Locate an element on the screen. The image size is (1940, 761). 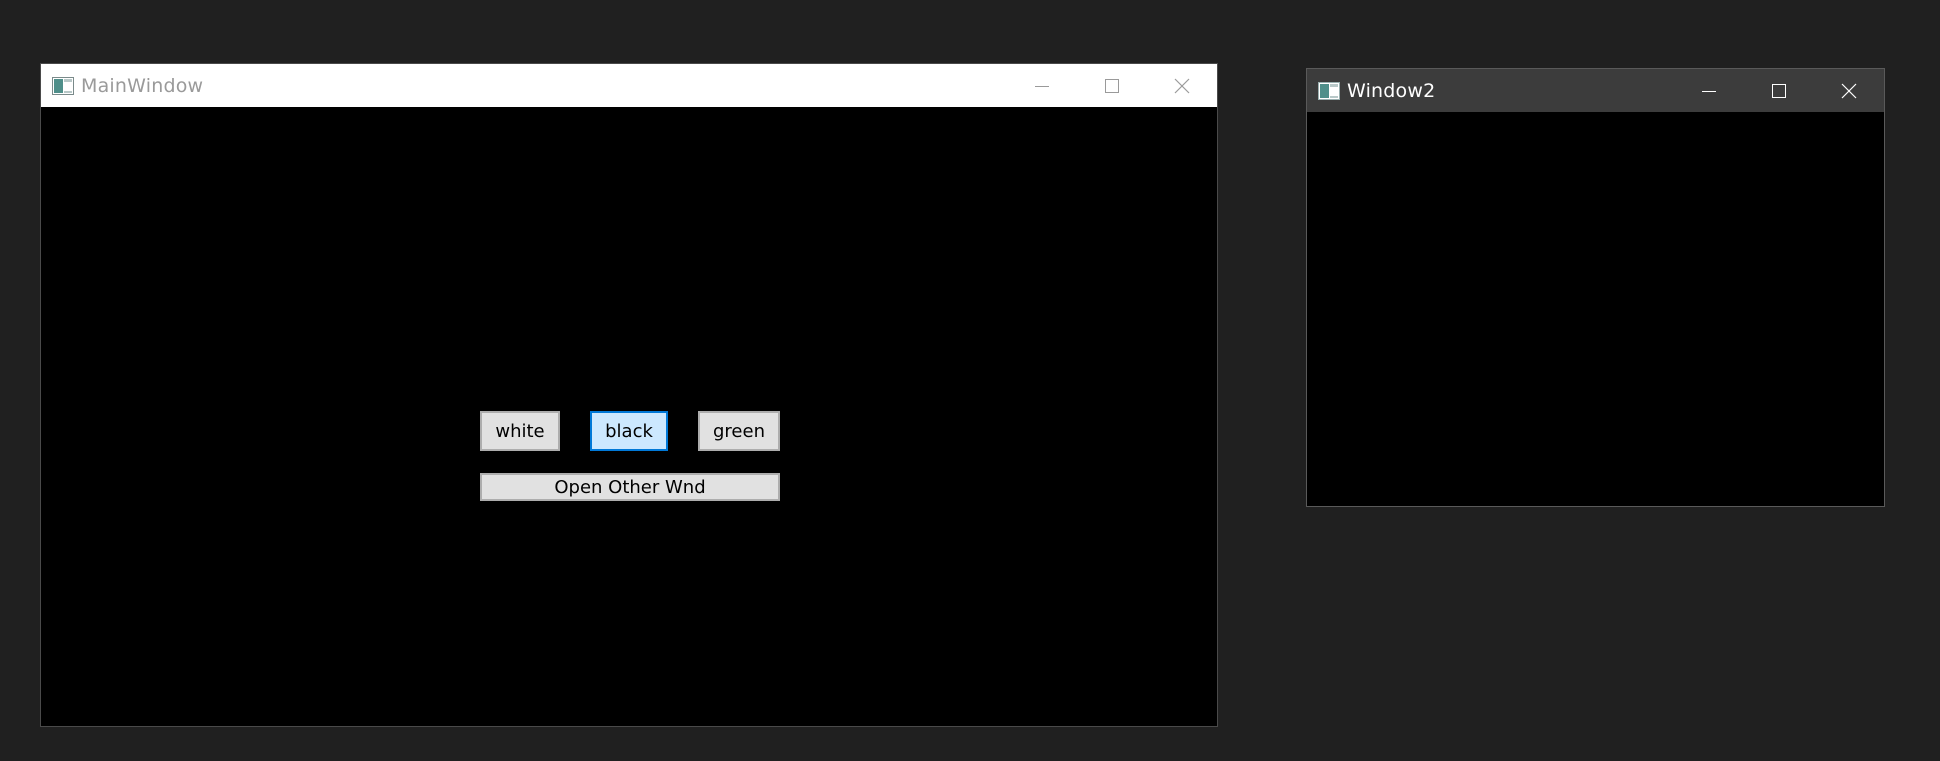
main-window-minimize-button is located at coordinates (1042, 85).